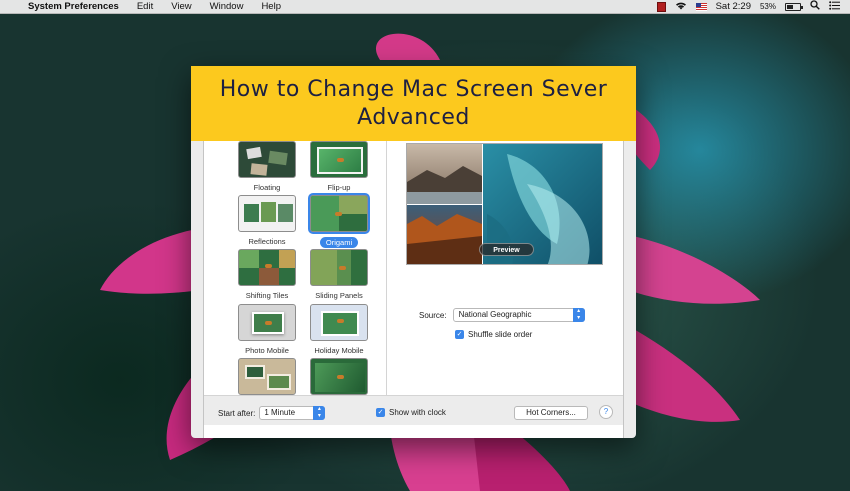 This screenshot has height=491, width=850. I want to click on screen-saver-flip-up: Flip-up, so click(339, 166).